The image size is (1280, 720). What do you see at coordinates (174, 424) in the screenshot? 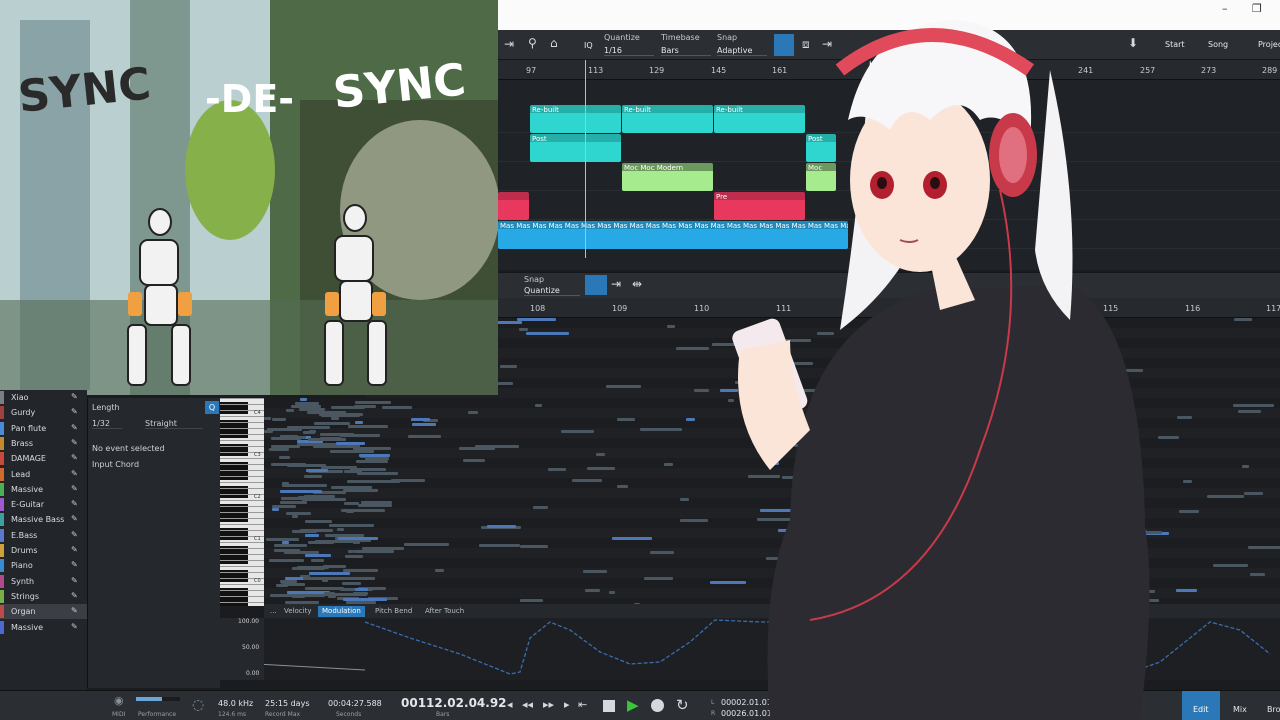
I see `straight-select: Straight` at bounding box center [174, 424].